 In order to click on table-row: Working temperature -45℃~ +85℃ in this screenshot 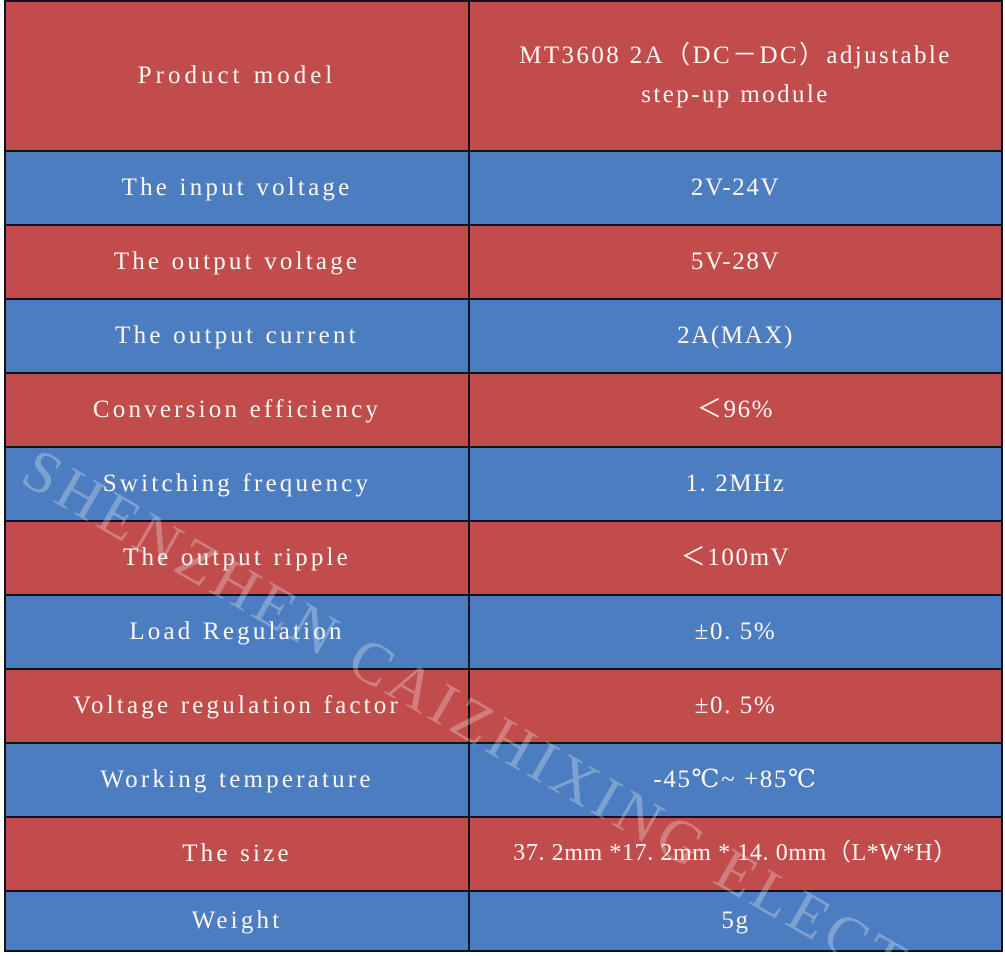, I will do `click(503, 780)`.